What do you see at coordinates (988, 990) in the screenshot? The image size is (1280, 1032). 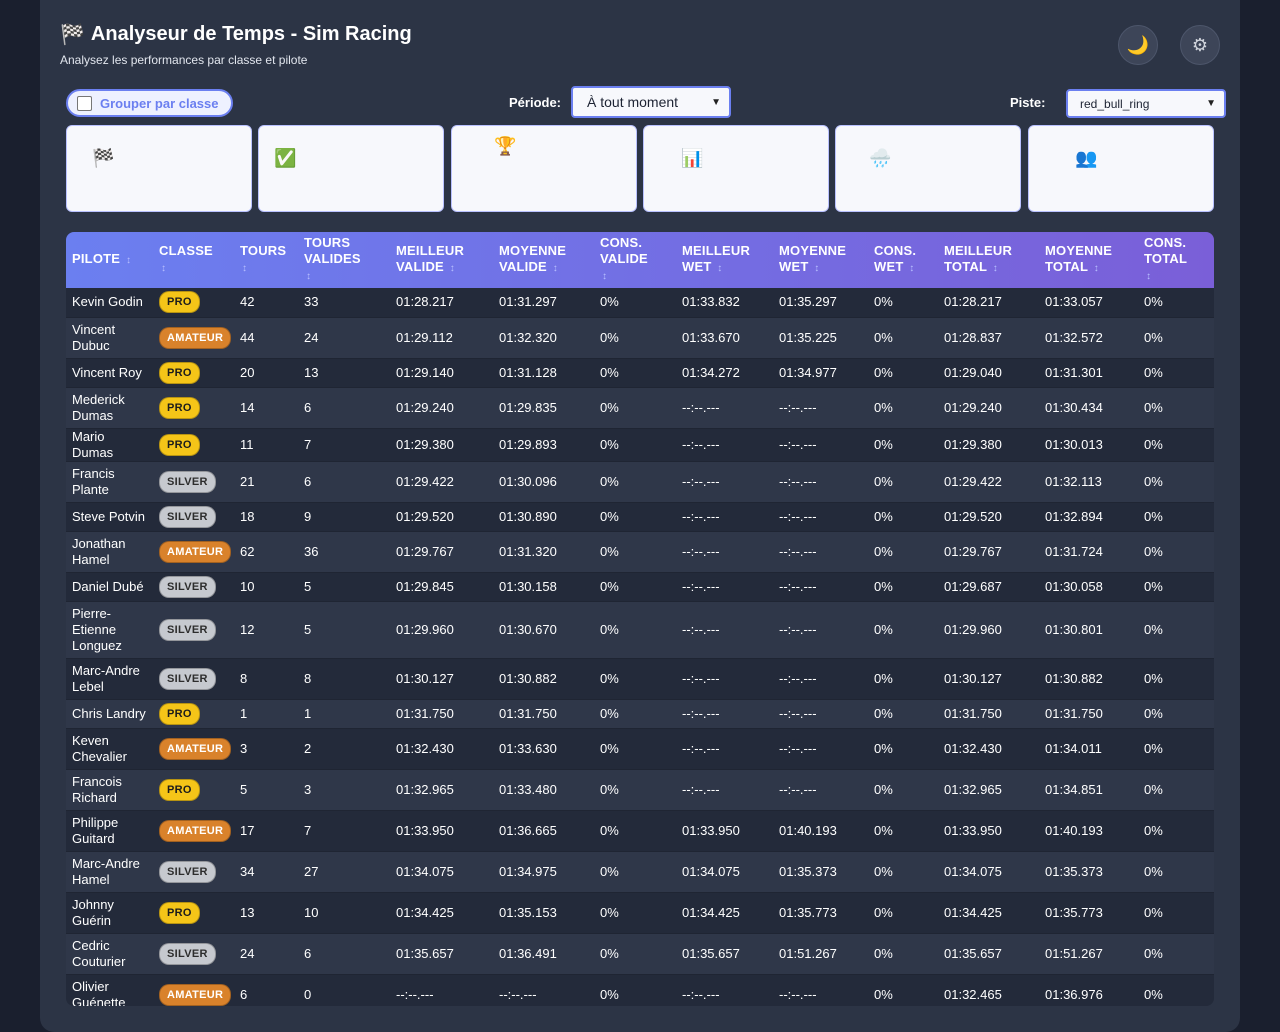 I see `table-cell: 01:32.465` at bounding box center [988, 990].